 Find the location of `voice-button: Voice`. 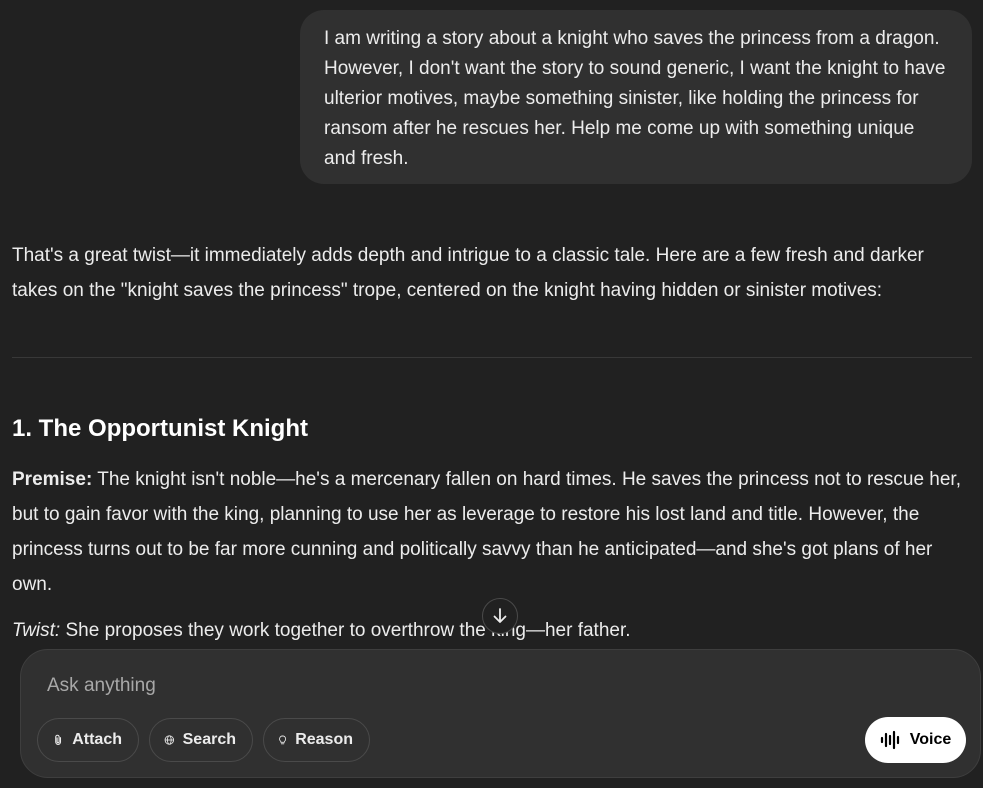

voice-button: Voice is located at coordinates (915, 740).